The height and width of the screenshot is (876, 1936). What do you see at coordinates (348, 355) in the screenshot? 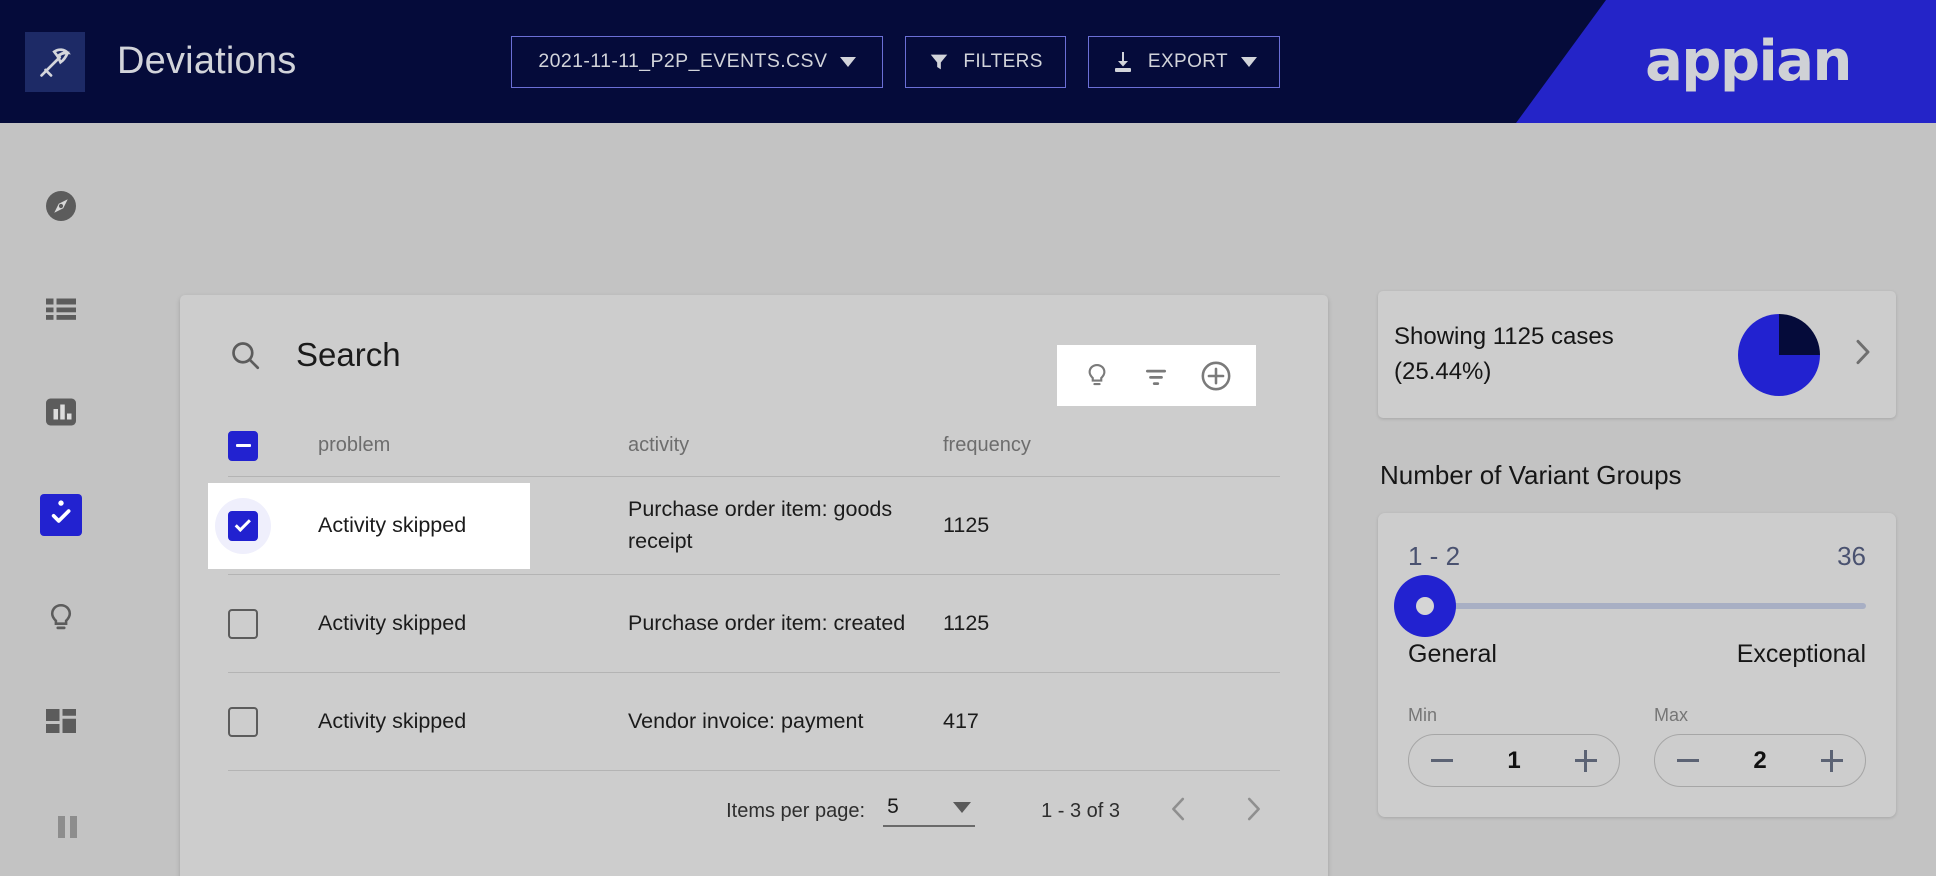
I see `search-input: Search` at bounding box center [348, 355].